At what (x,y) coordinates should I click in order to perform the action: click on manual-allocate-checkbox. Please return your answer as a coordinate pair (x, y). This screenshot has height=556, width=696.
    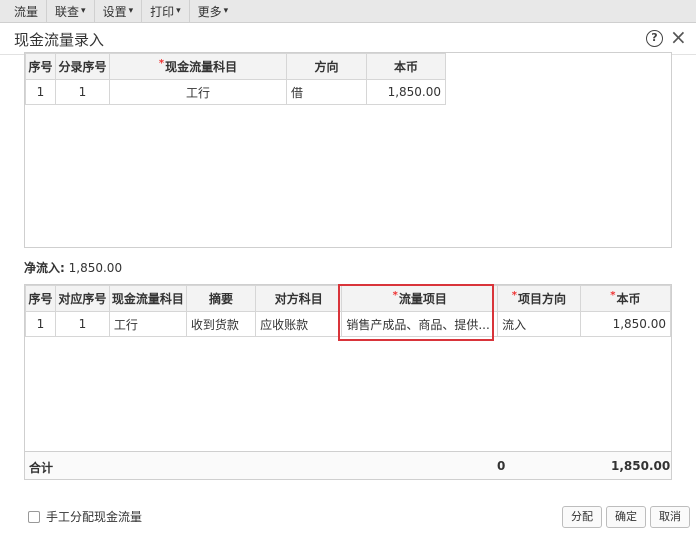
    Looking at the image, I should click on (34, 516).